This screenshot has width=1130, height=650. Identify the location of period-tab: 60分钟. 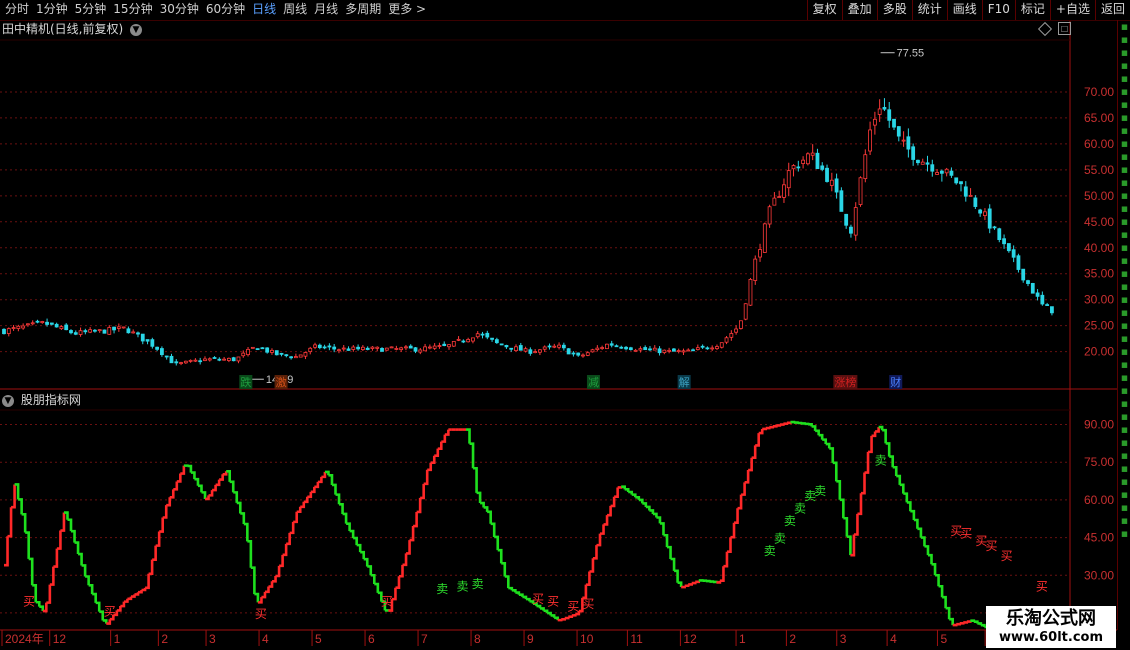
(226, 10).